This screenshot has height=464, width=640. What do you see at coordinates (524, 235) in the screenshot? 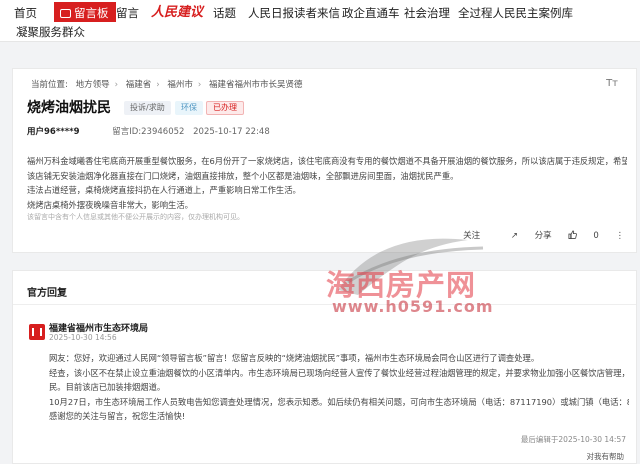
I see `share-button: ↗ 分享` at bounding box center [524, 235].